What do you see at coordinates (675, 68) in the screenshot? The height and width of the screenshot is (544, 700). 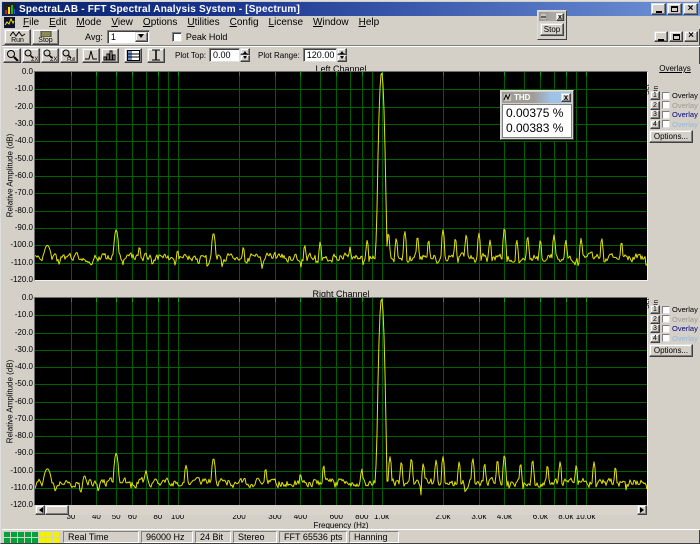 I see `overlays-header: Overlays` at bounding box center [675, 68].